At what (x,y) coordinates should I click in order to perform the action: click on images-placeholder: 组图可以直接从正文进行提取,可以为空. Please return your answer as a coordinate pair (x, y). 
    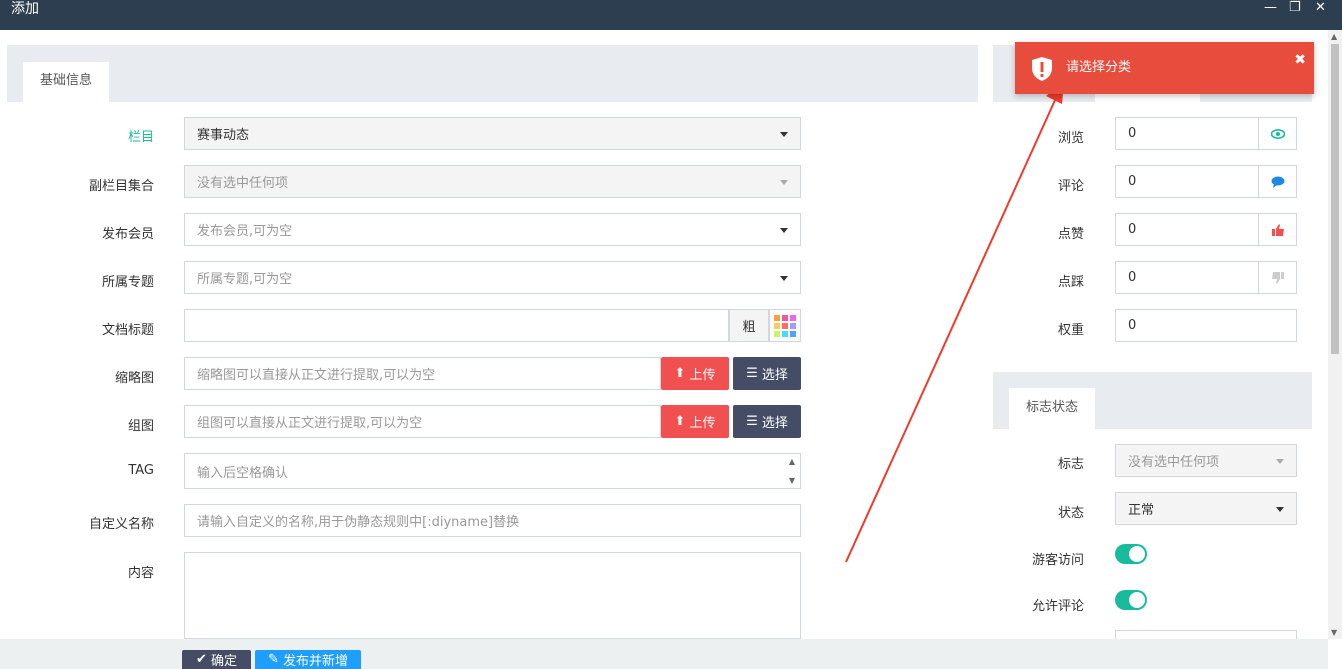
    Looking at the image, I should click on (310, 423).